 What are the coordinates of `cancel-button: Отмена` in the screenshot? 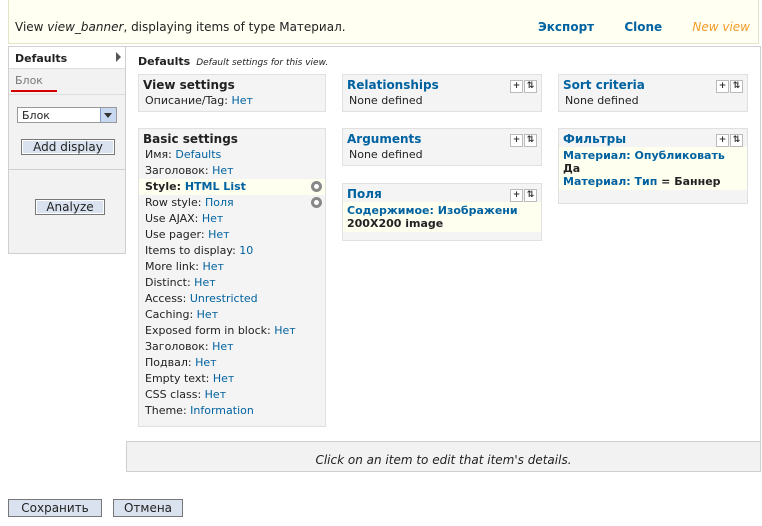 It's located at (148, 508).